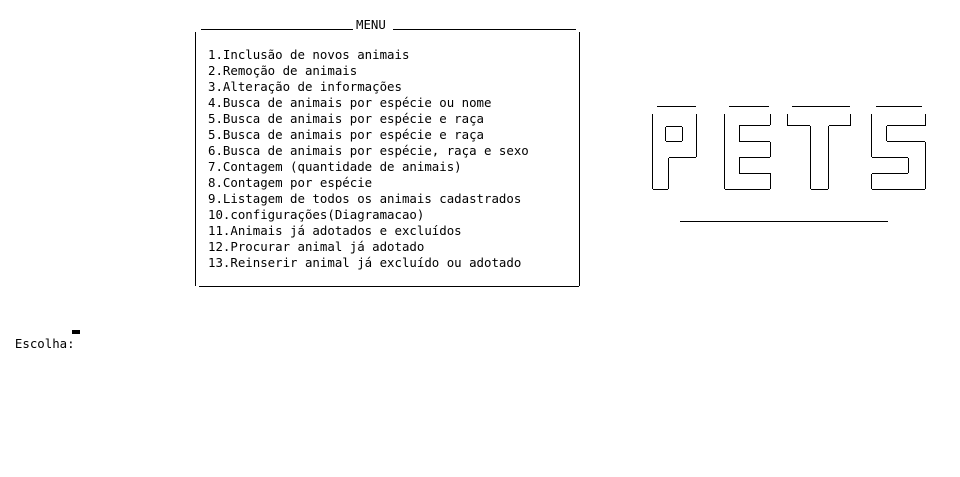 The height and width of the screenshot is (477, 960). I want to click on logo-letter-e, so click(747, 148).